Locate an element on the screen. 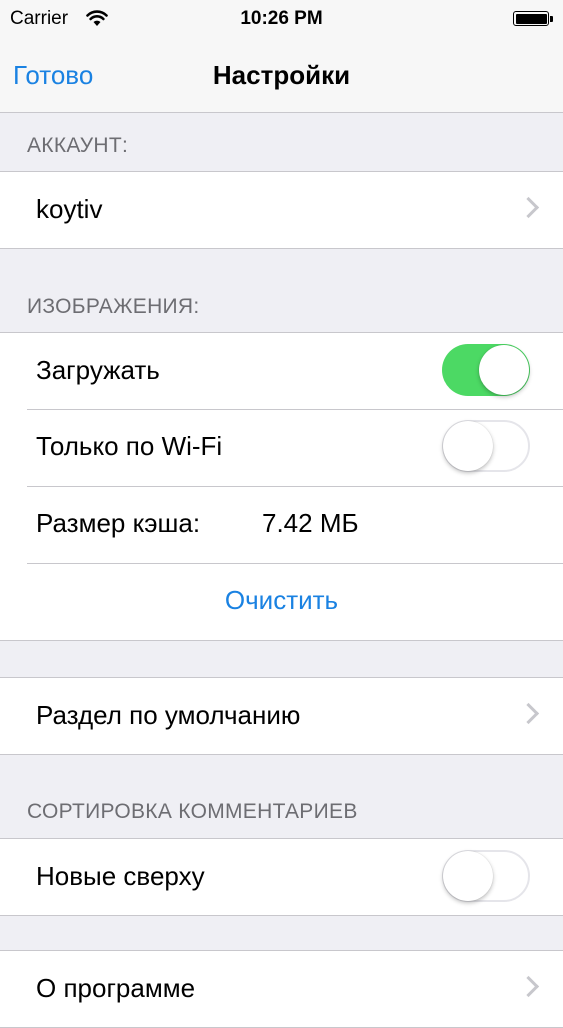 Image resolution: width=563 pixels, height=1028 pixels. battery-icon is located at coordinates (533, 18).